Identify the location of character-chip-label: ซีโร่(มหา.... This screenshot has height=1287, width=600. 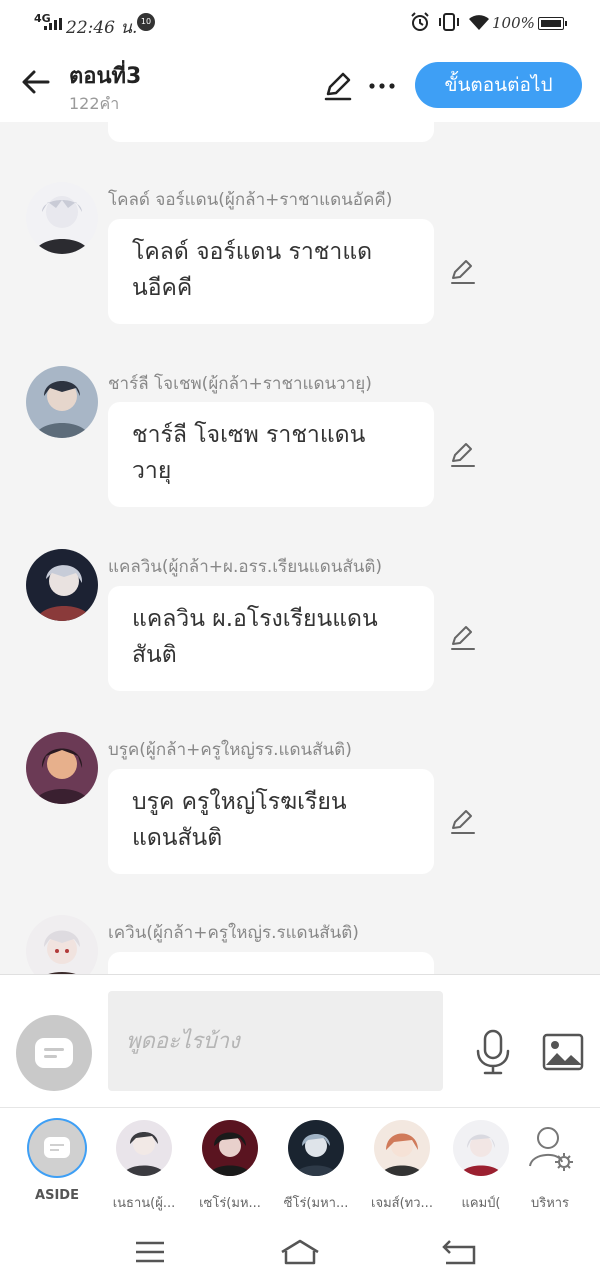
(316, 1203).